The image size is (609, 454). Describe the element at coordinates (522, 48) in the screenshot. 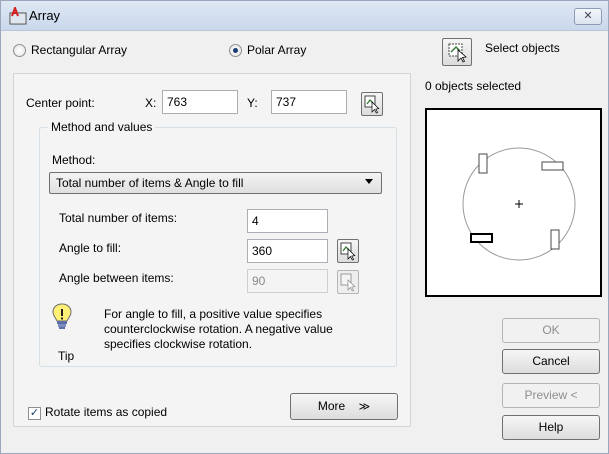

I see `select-objects-label: Select objects` at that location.